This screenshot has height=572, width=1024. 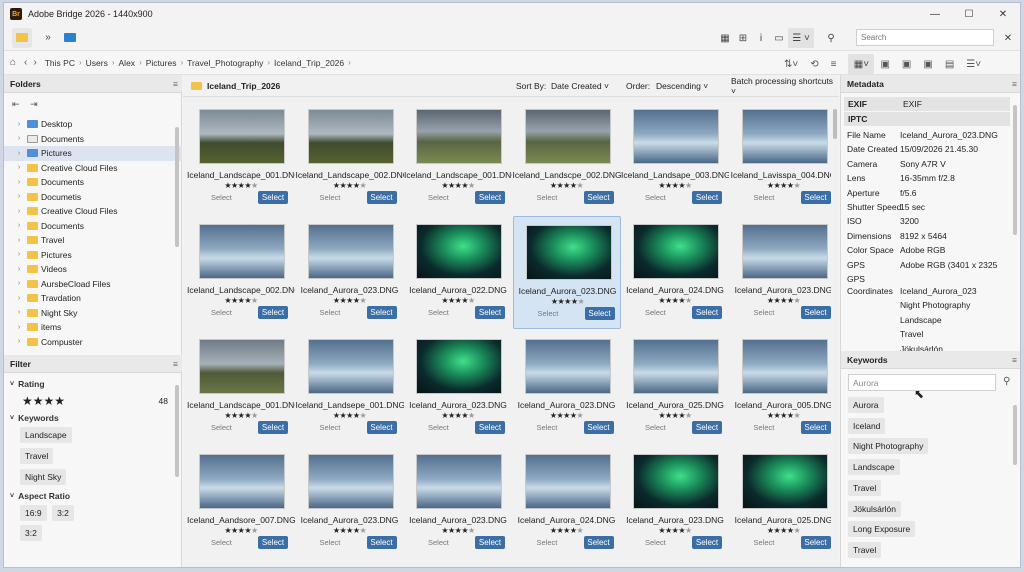 I want to click on aspect-ratio-section: ˅ Aspect Ratio, so click(x=89, y=496).